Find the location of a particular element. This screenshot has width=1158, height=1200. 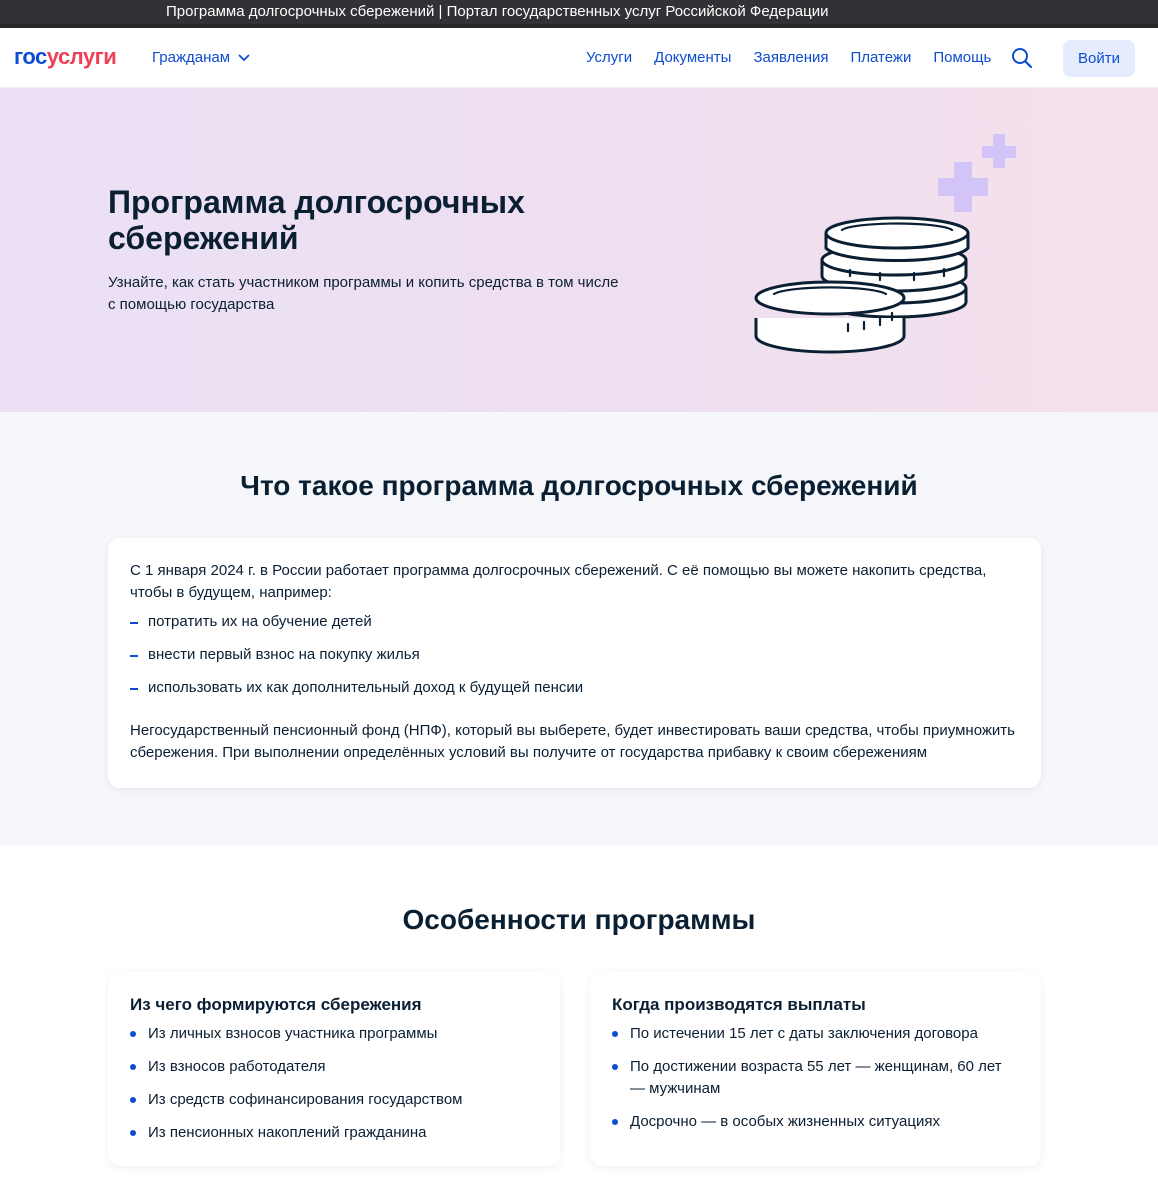

list-item: Из пенсионных накоплений гражданина is located at coordinates (334, 1133).